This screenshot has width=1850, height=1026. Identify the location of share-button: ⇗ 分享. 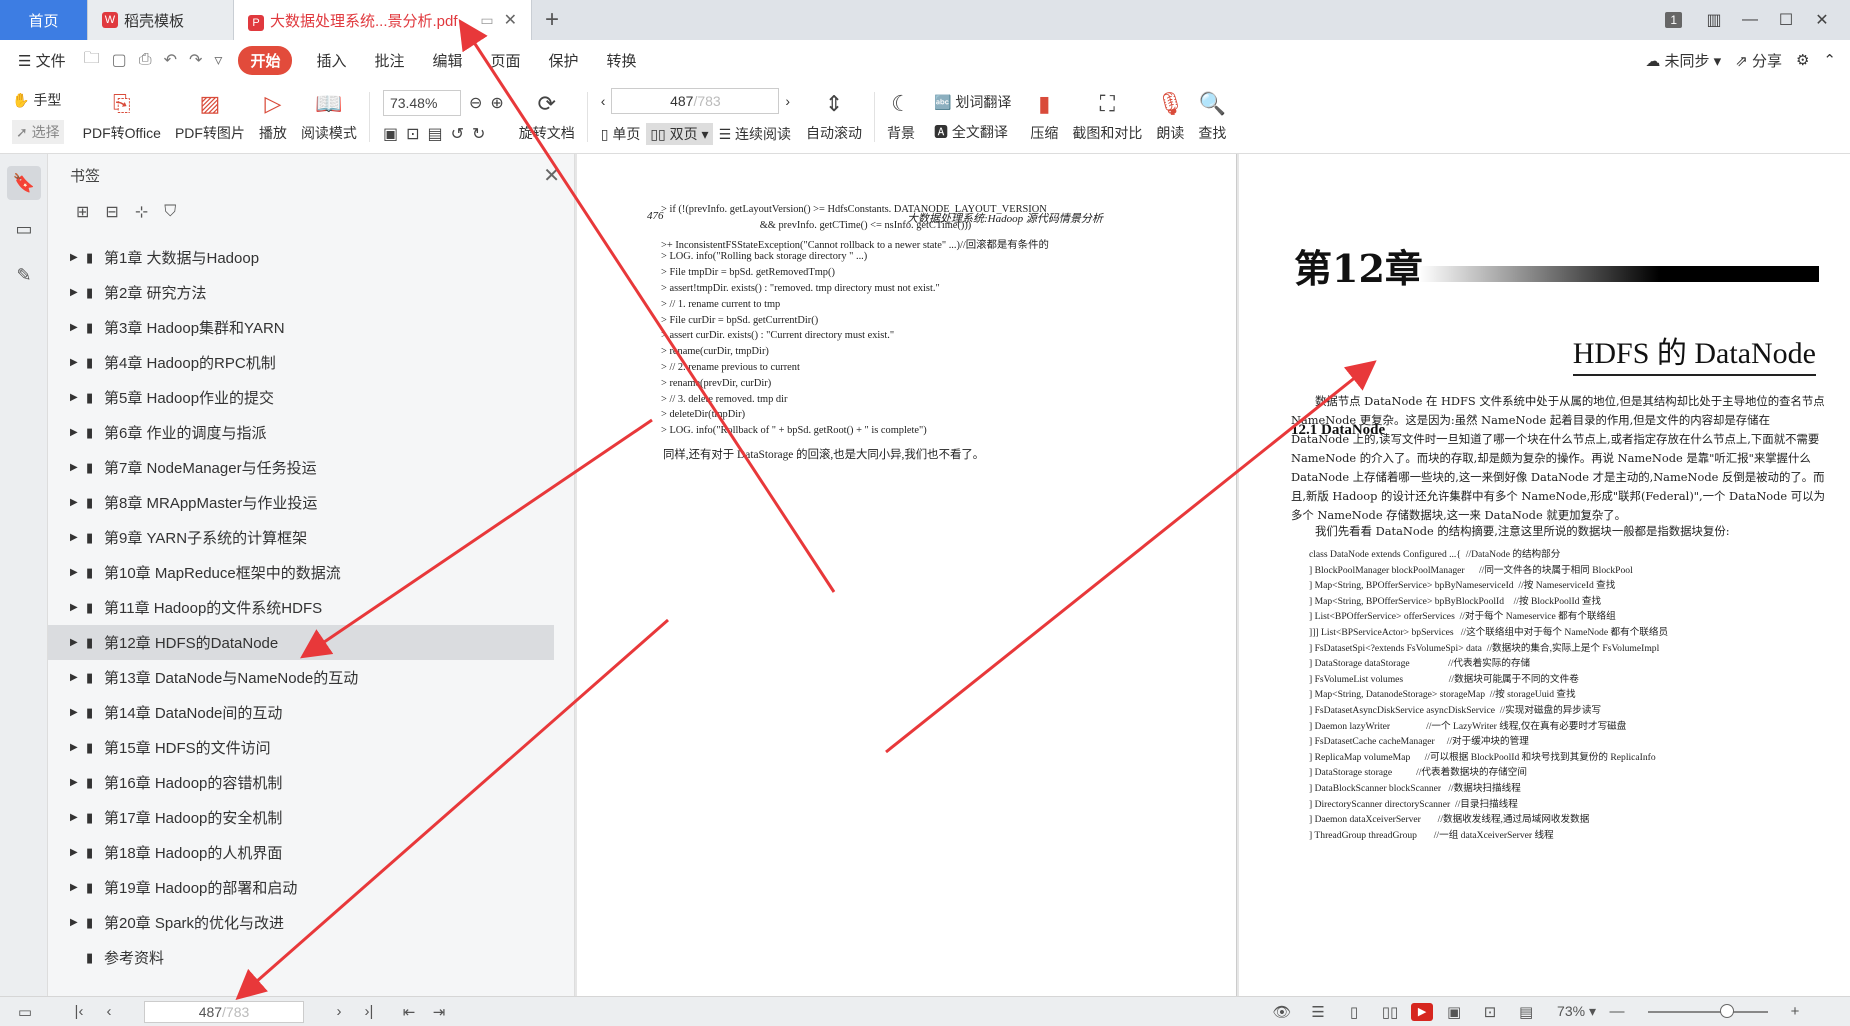
(1758, 60).